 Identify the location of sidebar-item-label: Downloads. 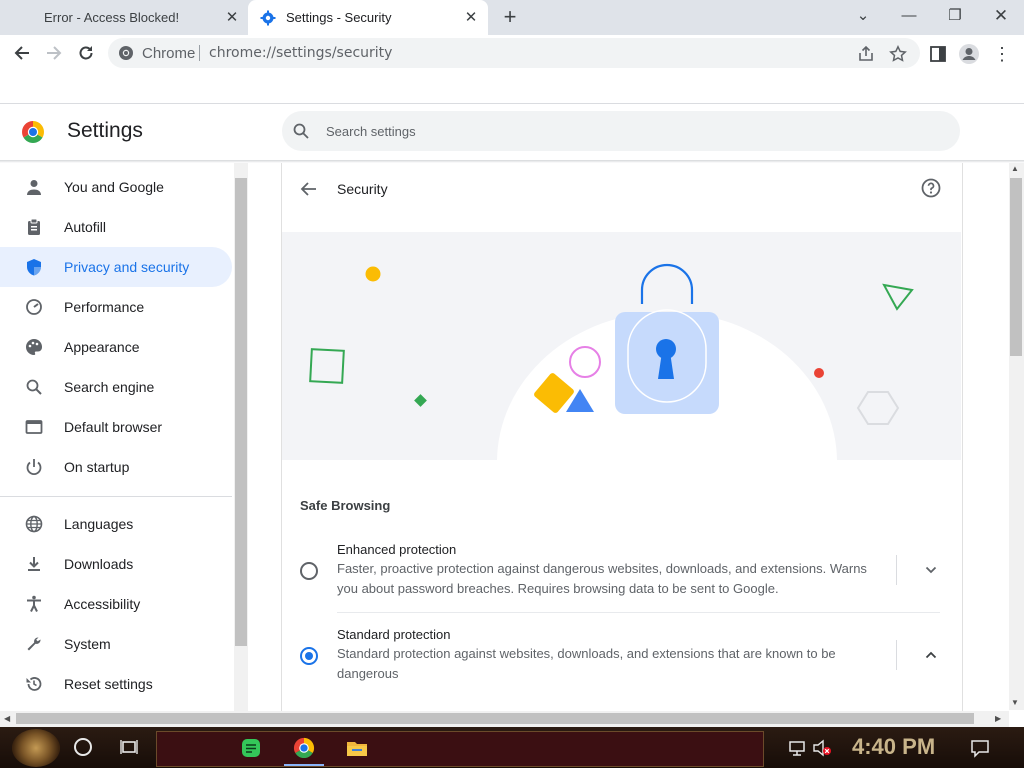
(99, 564).